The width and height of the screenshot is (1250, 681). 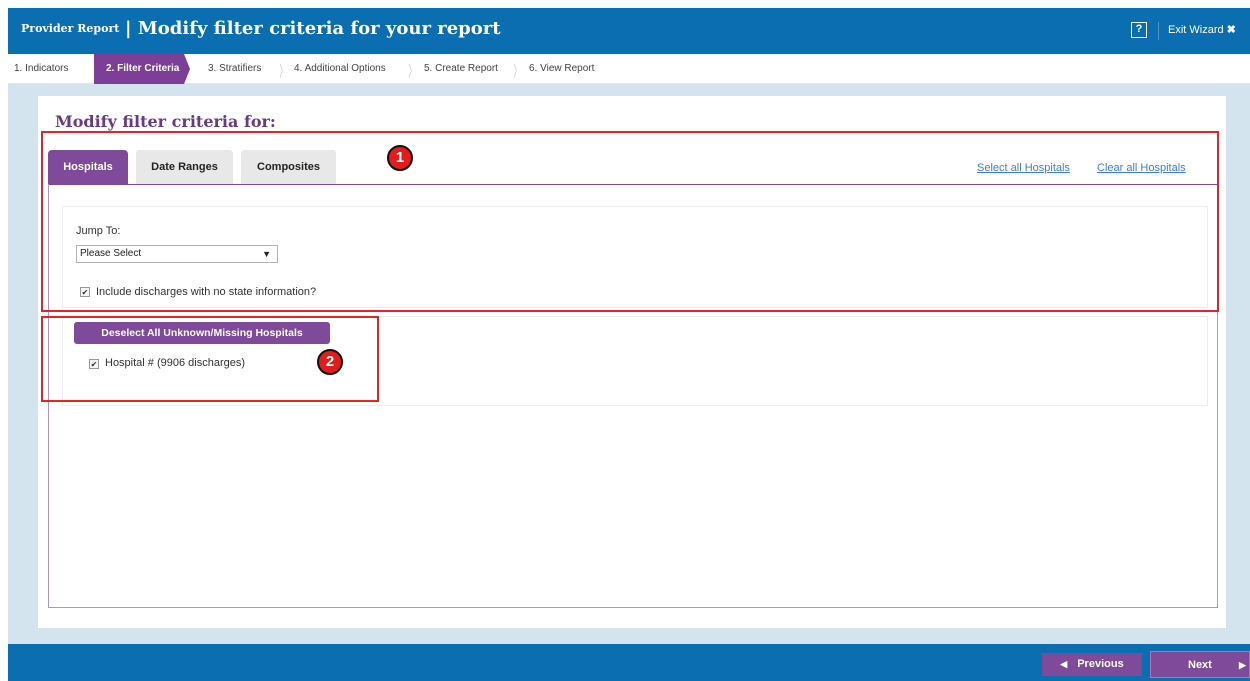 I want to click on exit-wizard-button: Exit Wizard ✖, so click(x=1202, y=29).